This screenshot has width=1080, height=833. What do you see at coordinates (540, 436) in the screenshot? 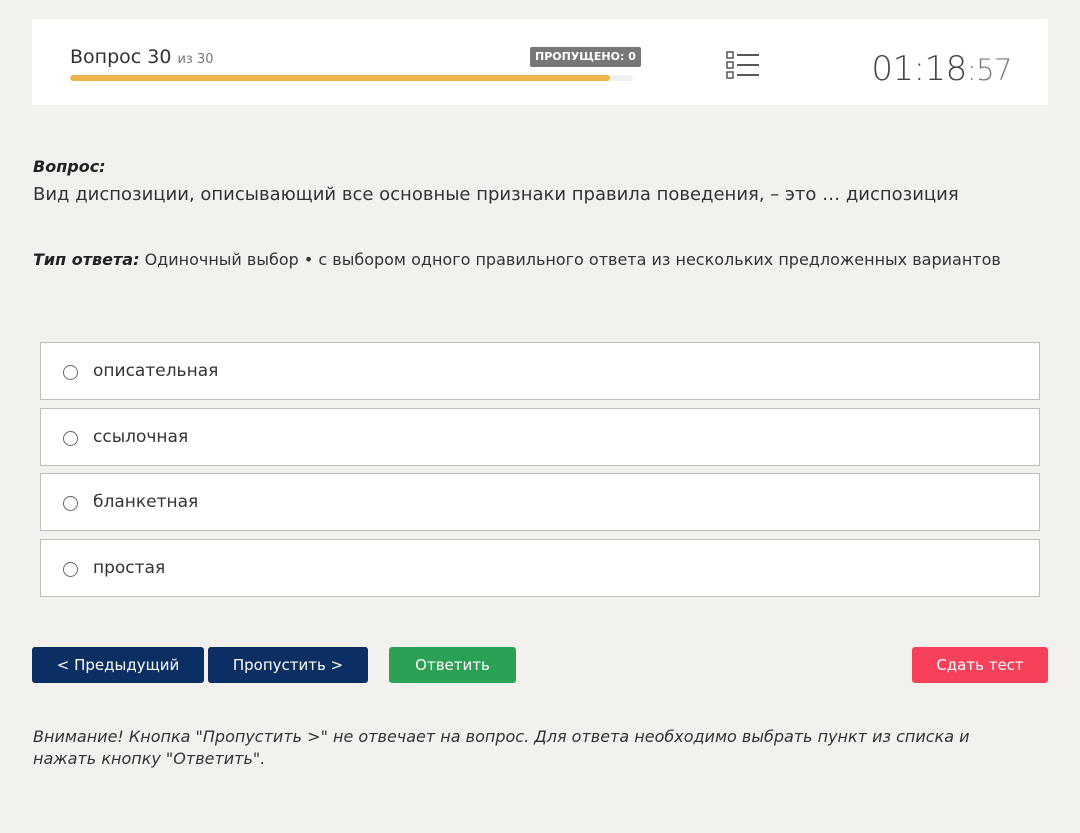
I see `answer-option: ссылочная` at bounding box center [540, 436].